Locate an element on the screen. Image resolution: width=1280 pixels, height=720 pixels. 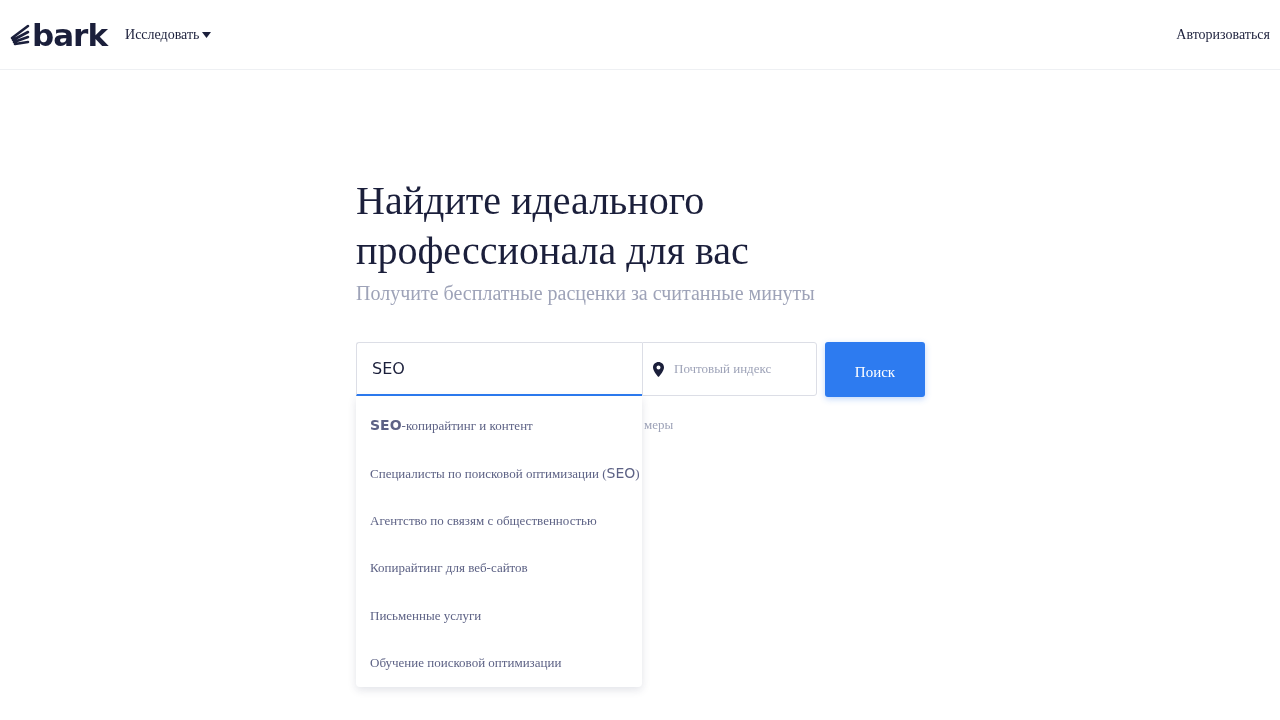
suggestion-item: SEO-копирайтинг и контент is located at coordinates (499, 426).